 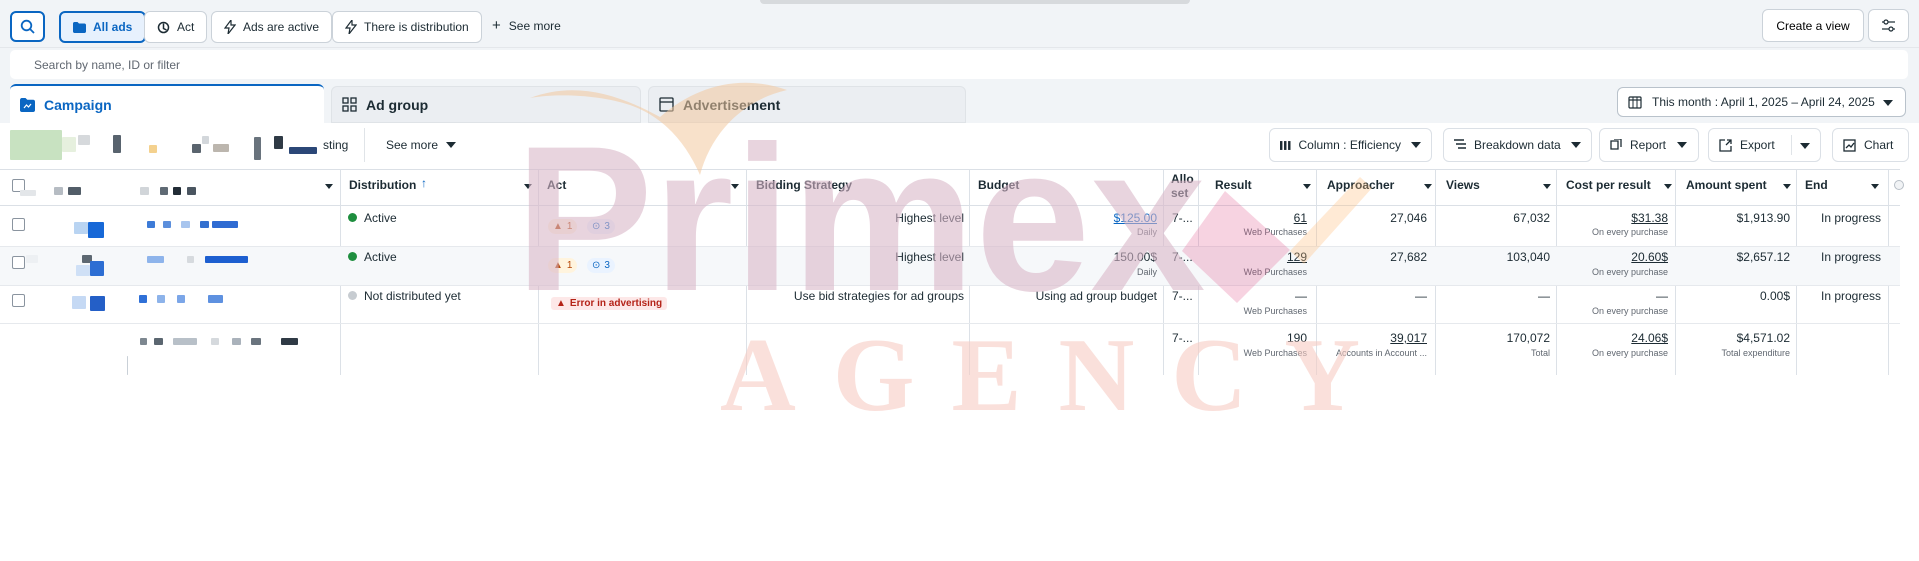 I want to click on budget-link: $125.00, so click(x=1121, y=218).